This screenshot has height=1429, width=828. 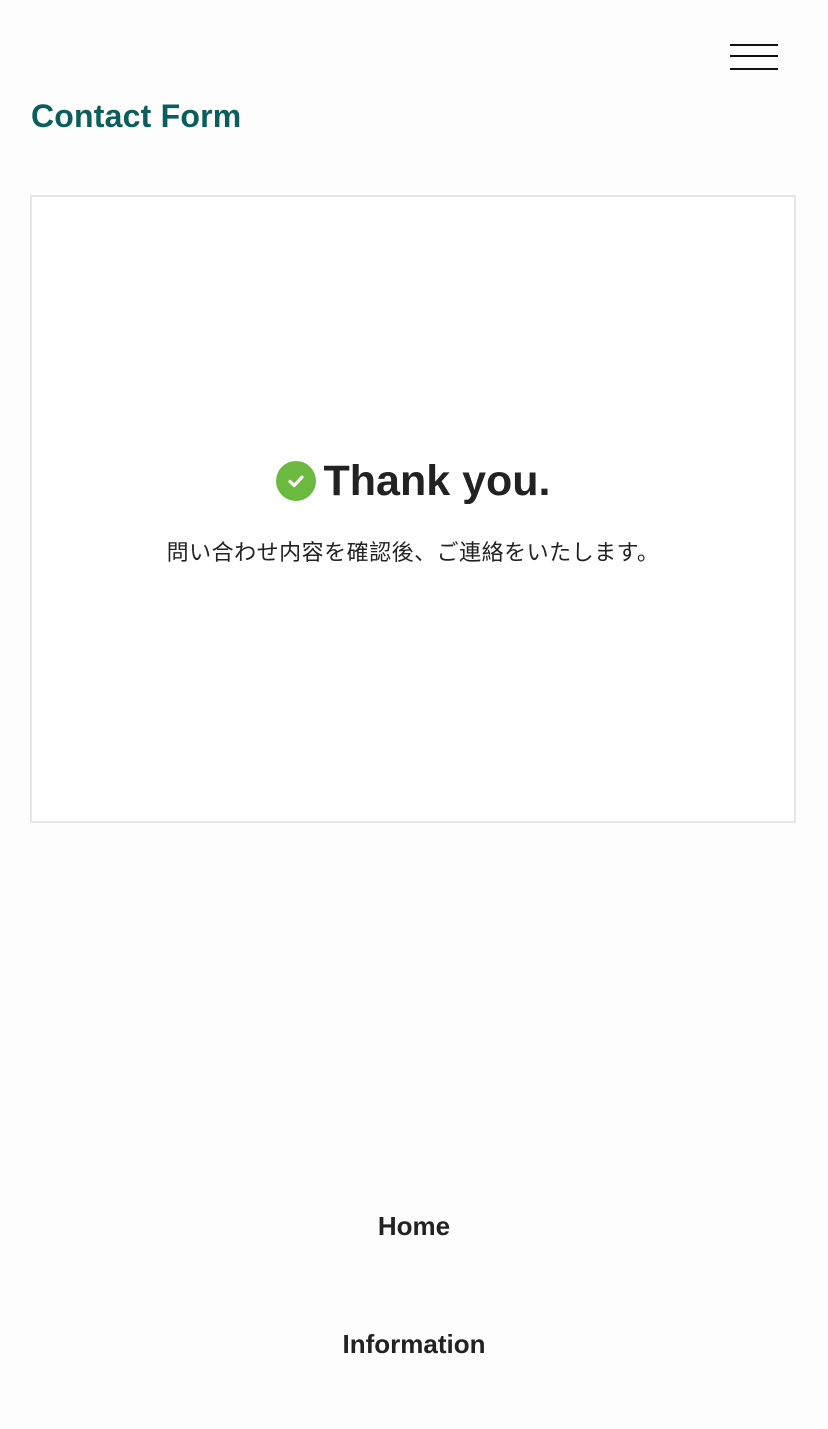 What do you see at coordinates (437, 481) in the screenshot?
I see `thank-you-heading: Thank you.` at bounding box center [437, 481].